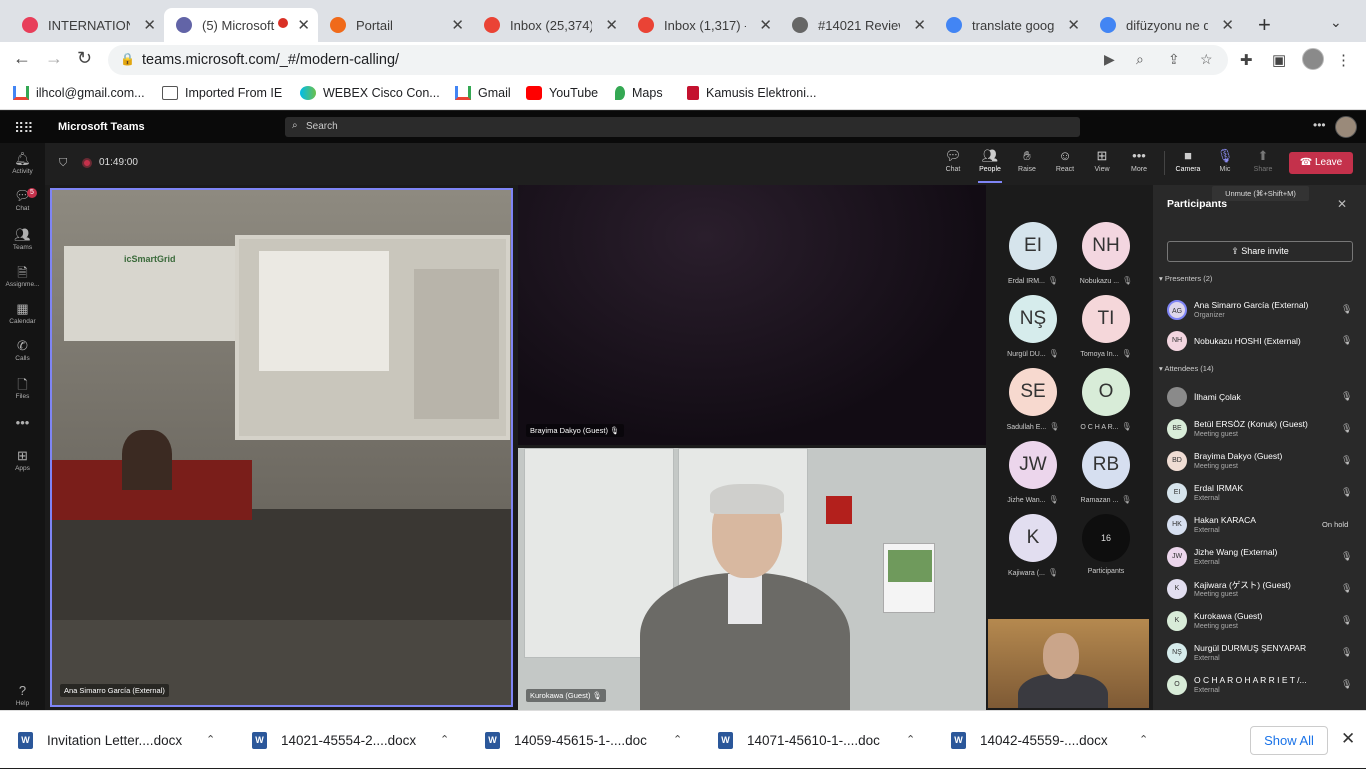 This screenshot has width=1366, height=769. What do you see at coordinates (682, 127) in the screenshot?
I see `search-input: ⌕ Search` at bounding box center [682, 127].